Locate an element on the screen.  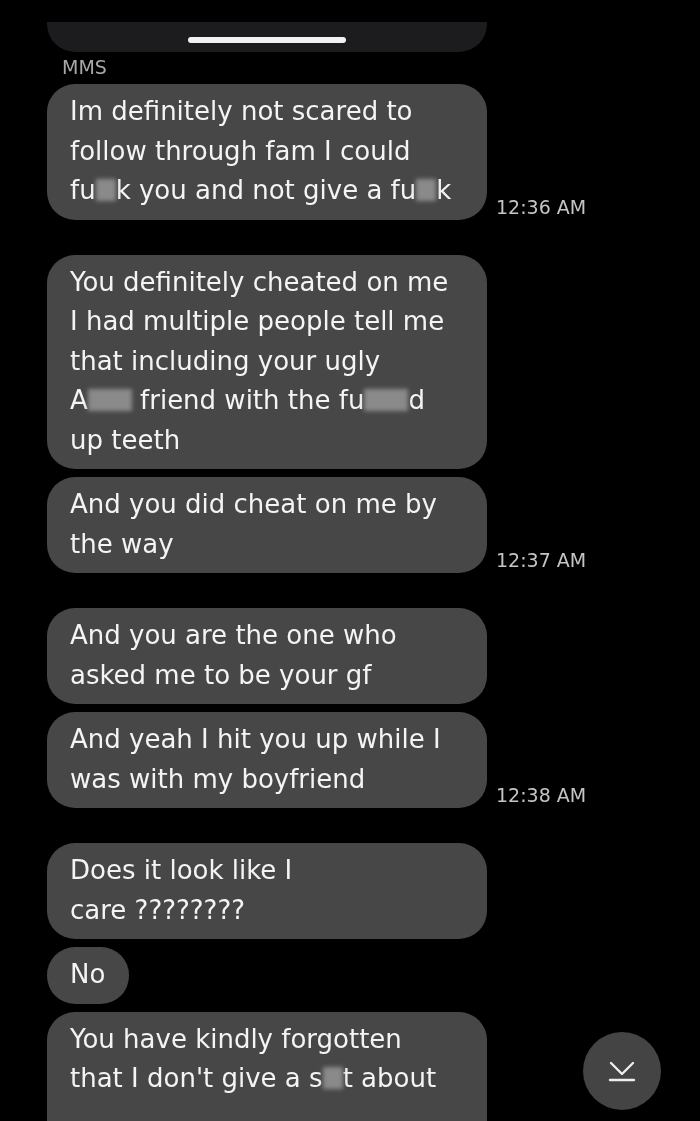
timestamp: 12:36 AM is located at coordinates (541, 206).